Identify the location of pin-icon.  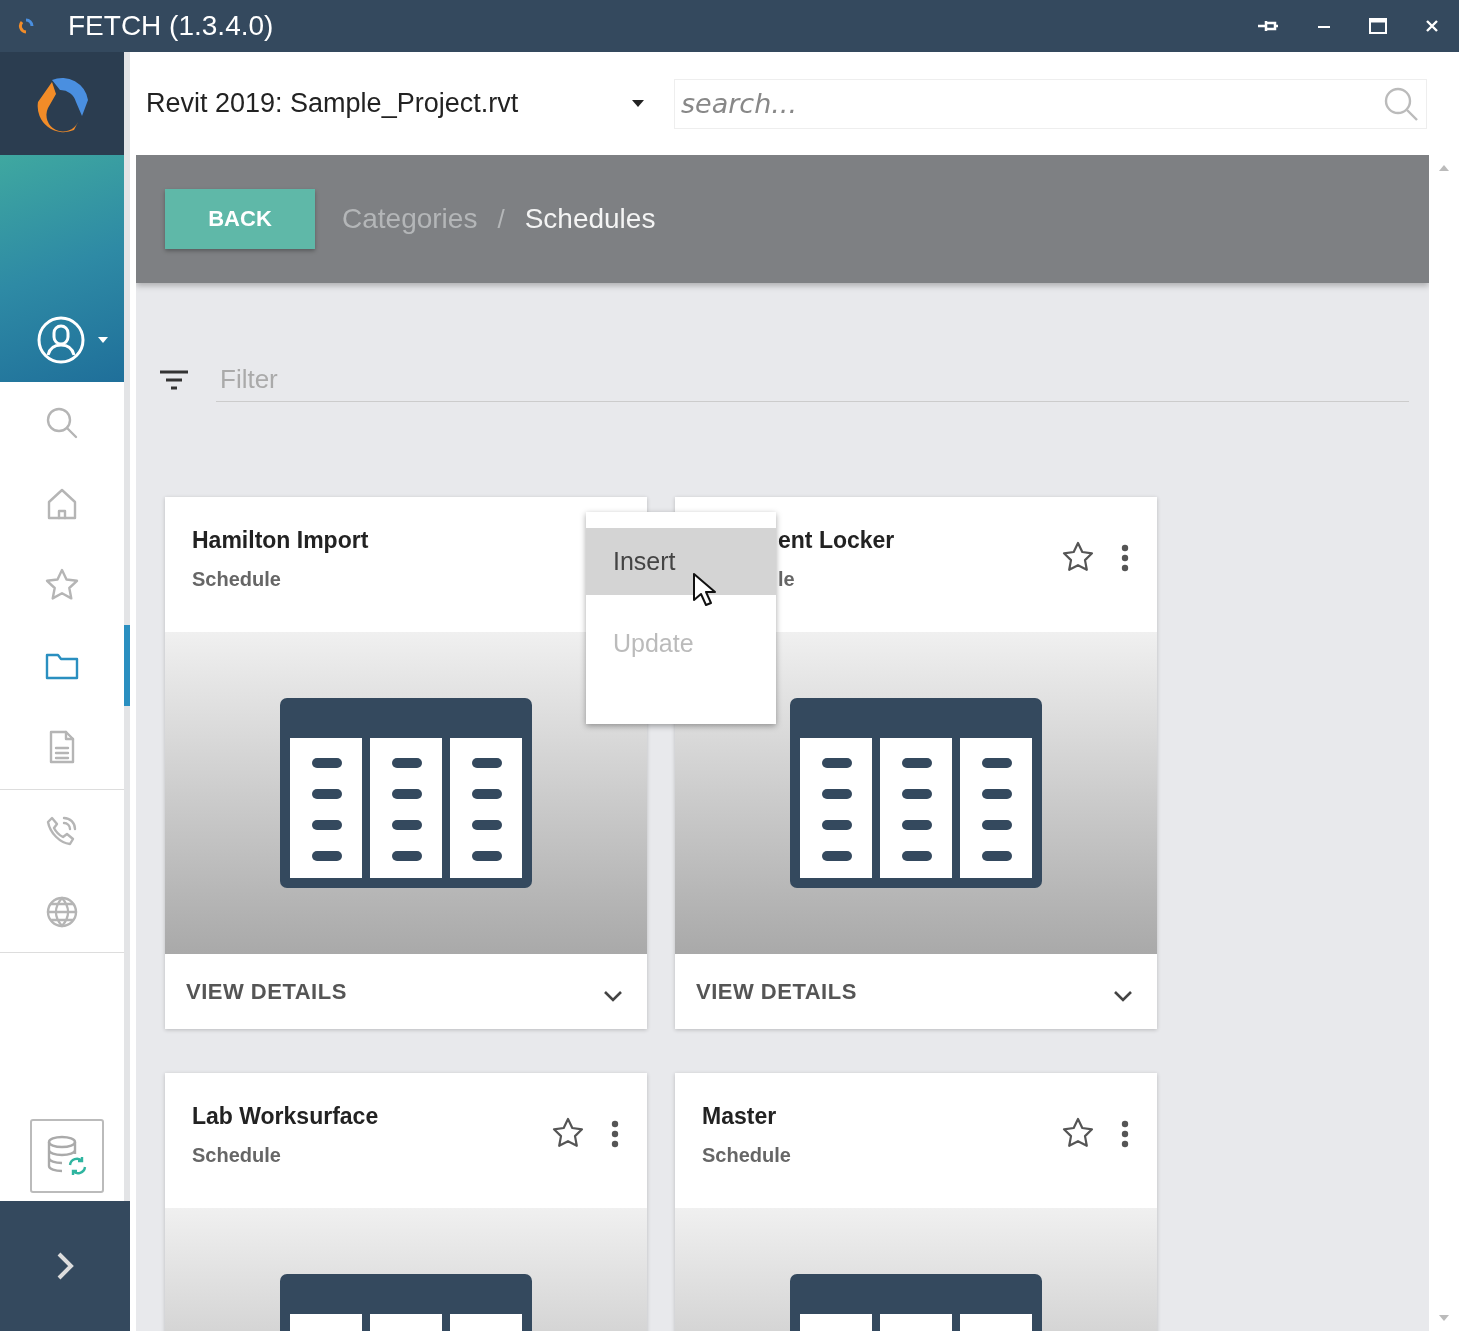
(1268, 26).